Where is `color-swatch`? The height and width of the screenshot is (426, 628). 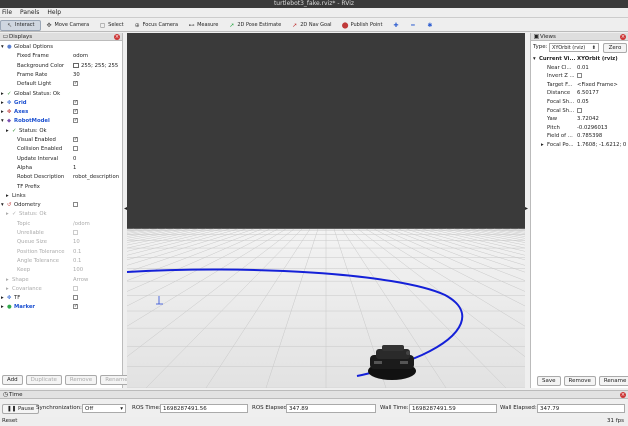 color-swatch is located at coordinates (76, 65).